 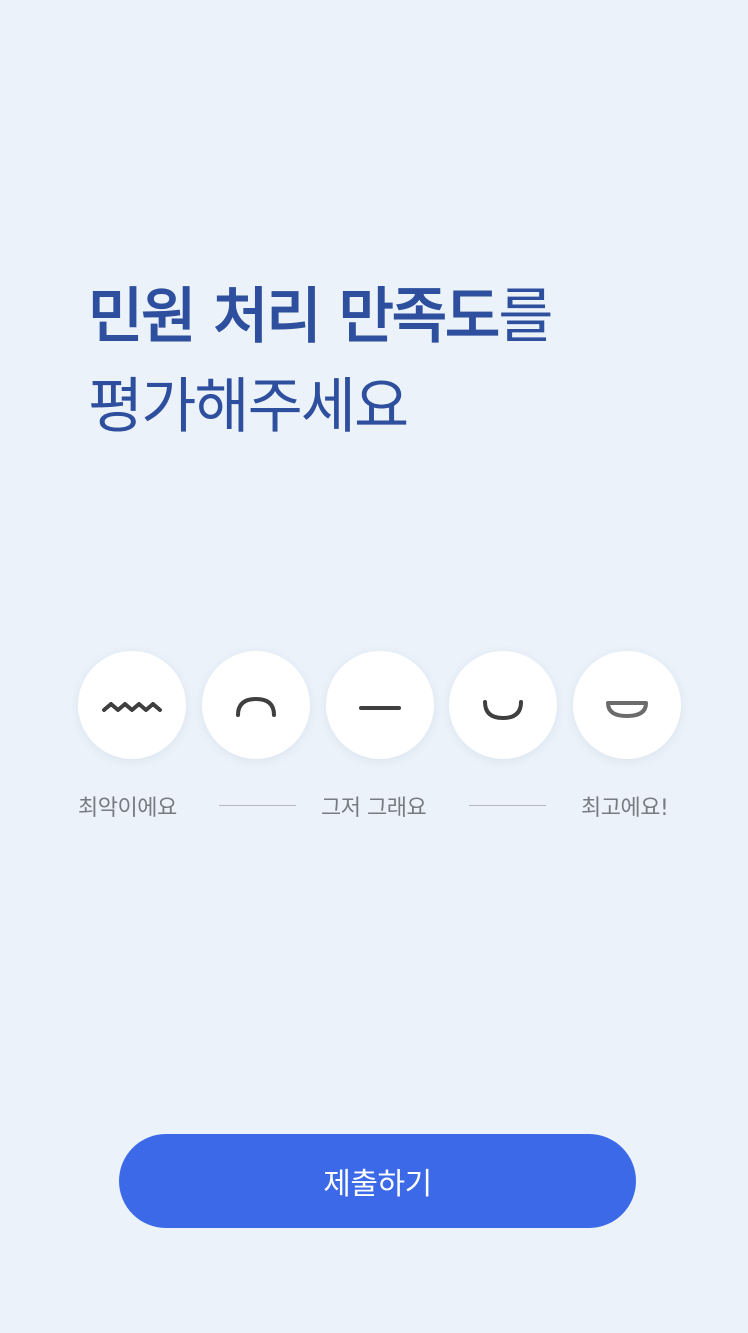 I want to click on label-neutral: 그저 그래요, so click(x=374, y=808).